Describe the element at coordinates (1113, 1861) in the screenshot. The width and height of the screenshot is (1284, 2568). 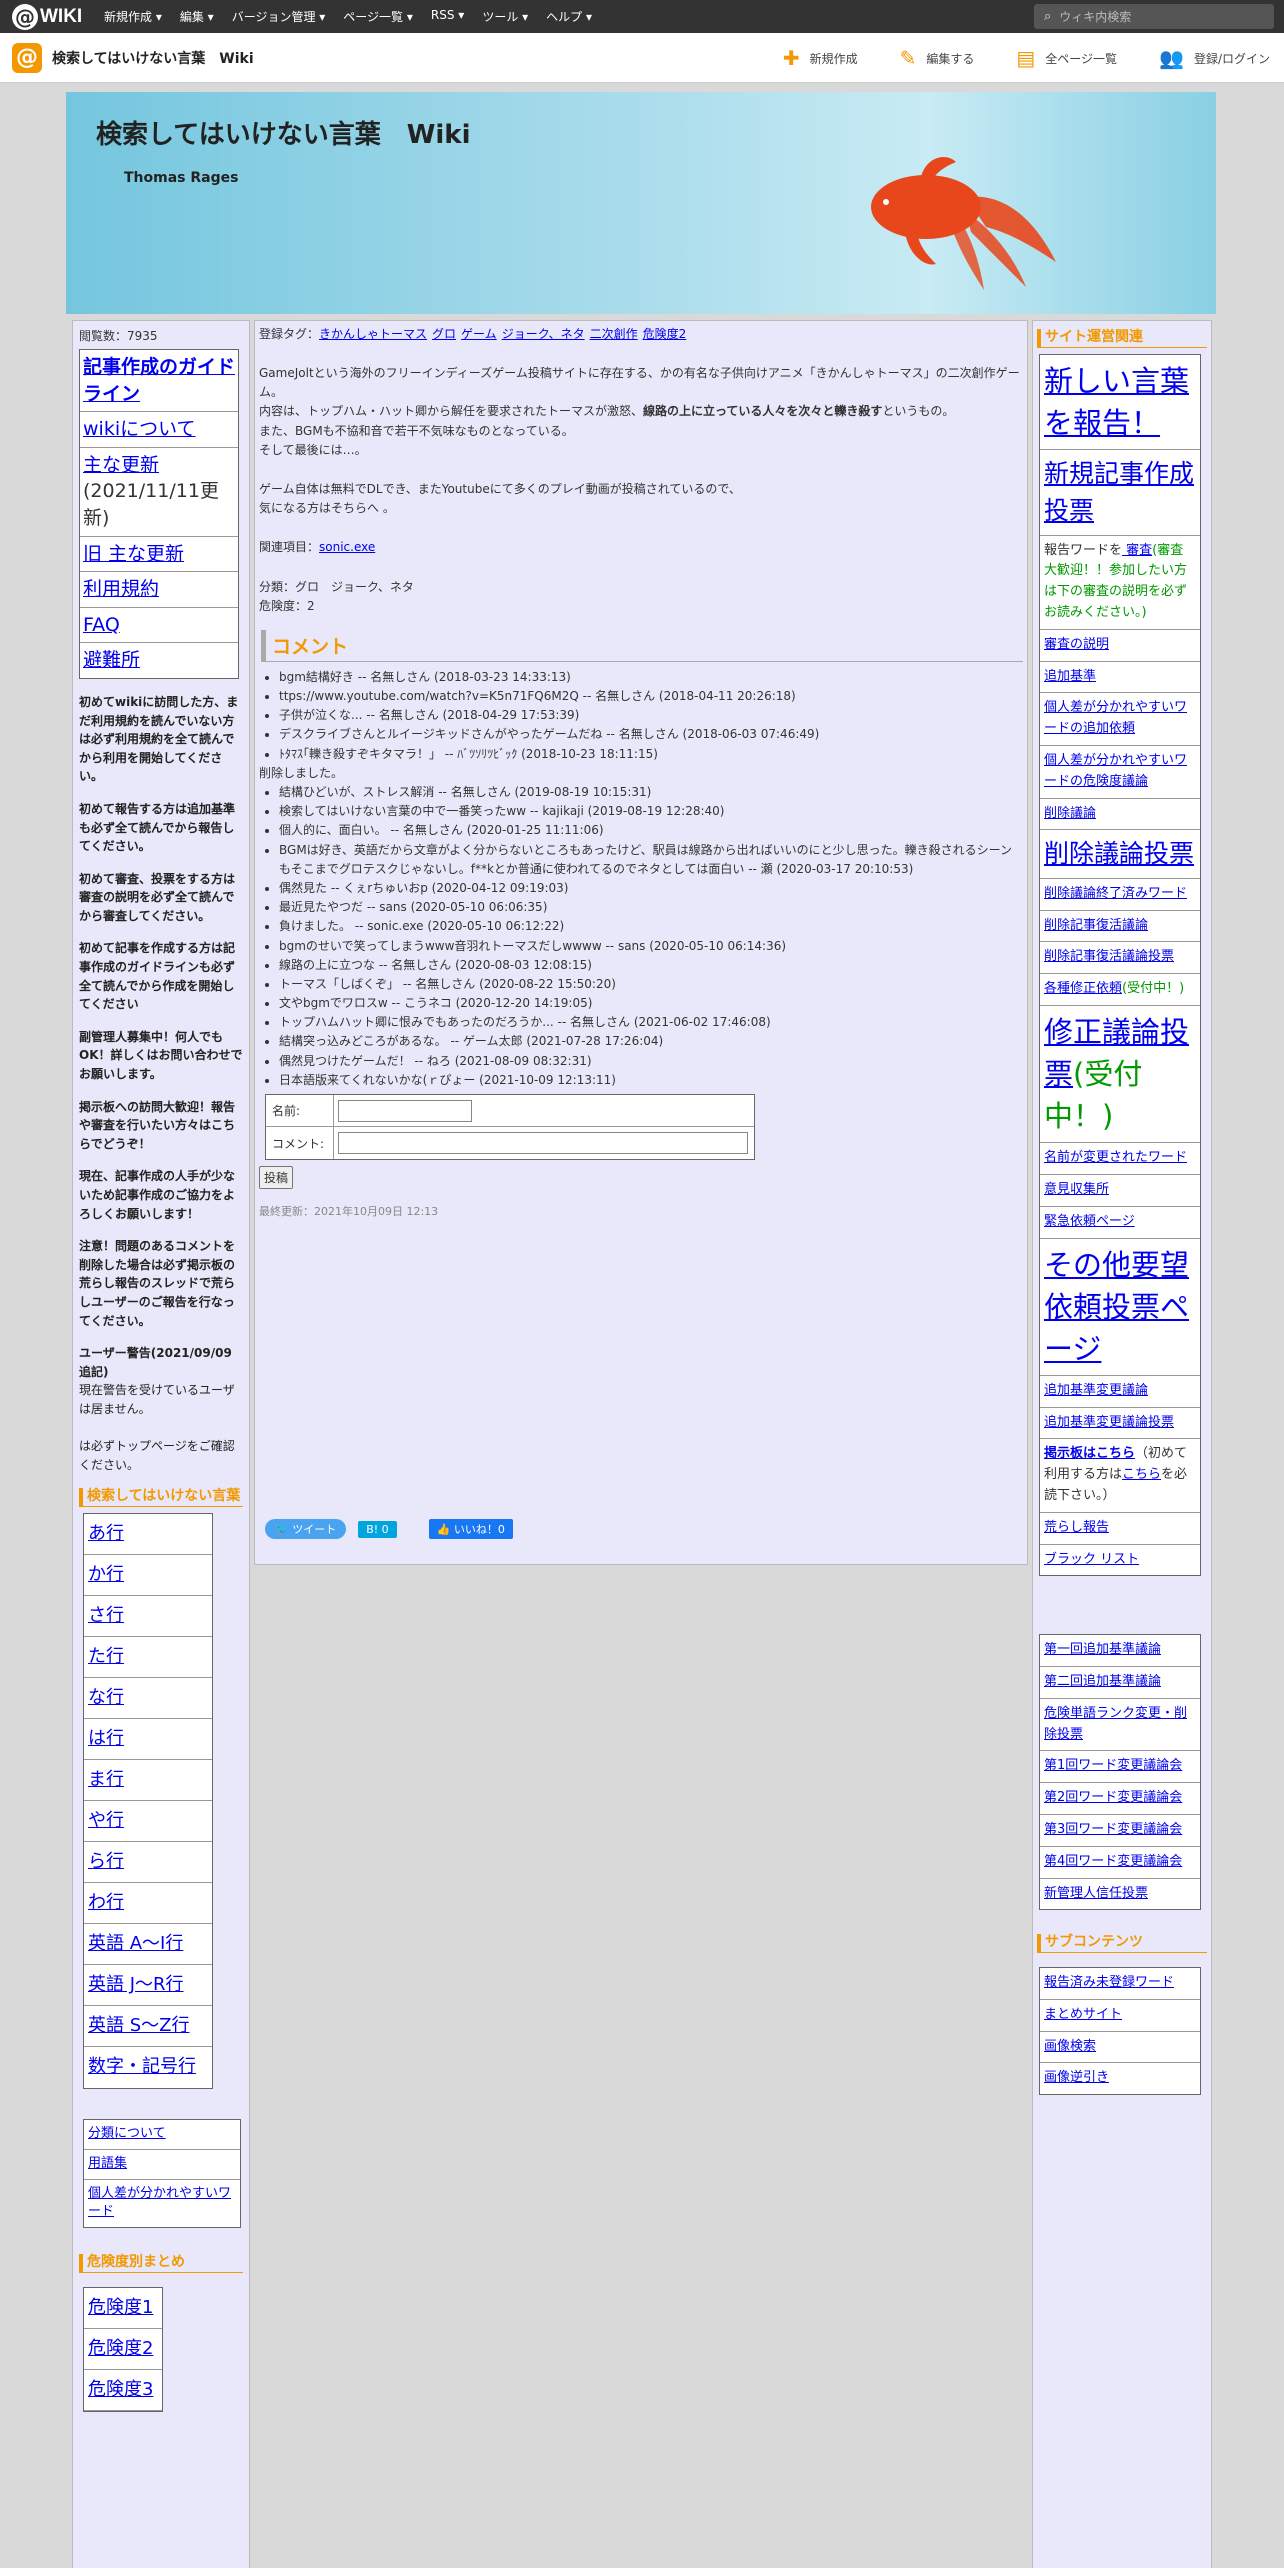
I see `discussion-link: 第4回ワード変更議論会` at that location.